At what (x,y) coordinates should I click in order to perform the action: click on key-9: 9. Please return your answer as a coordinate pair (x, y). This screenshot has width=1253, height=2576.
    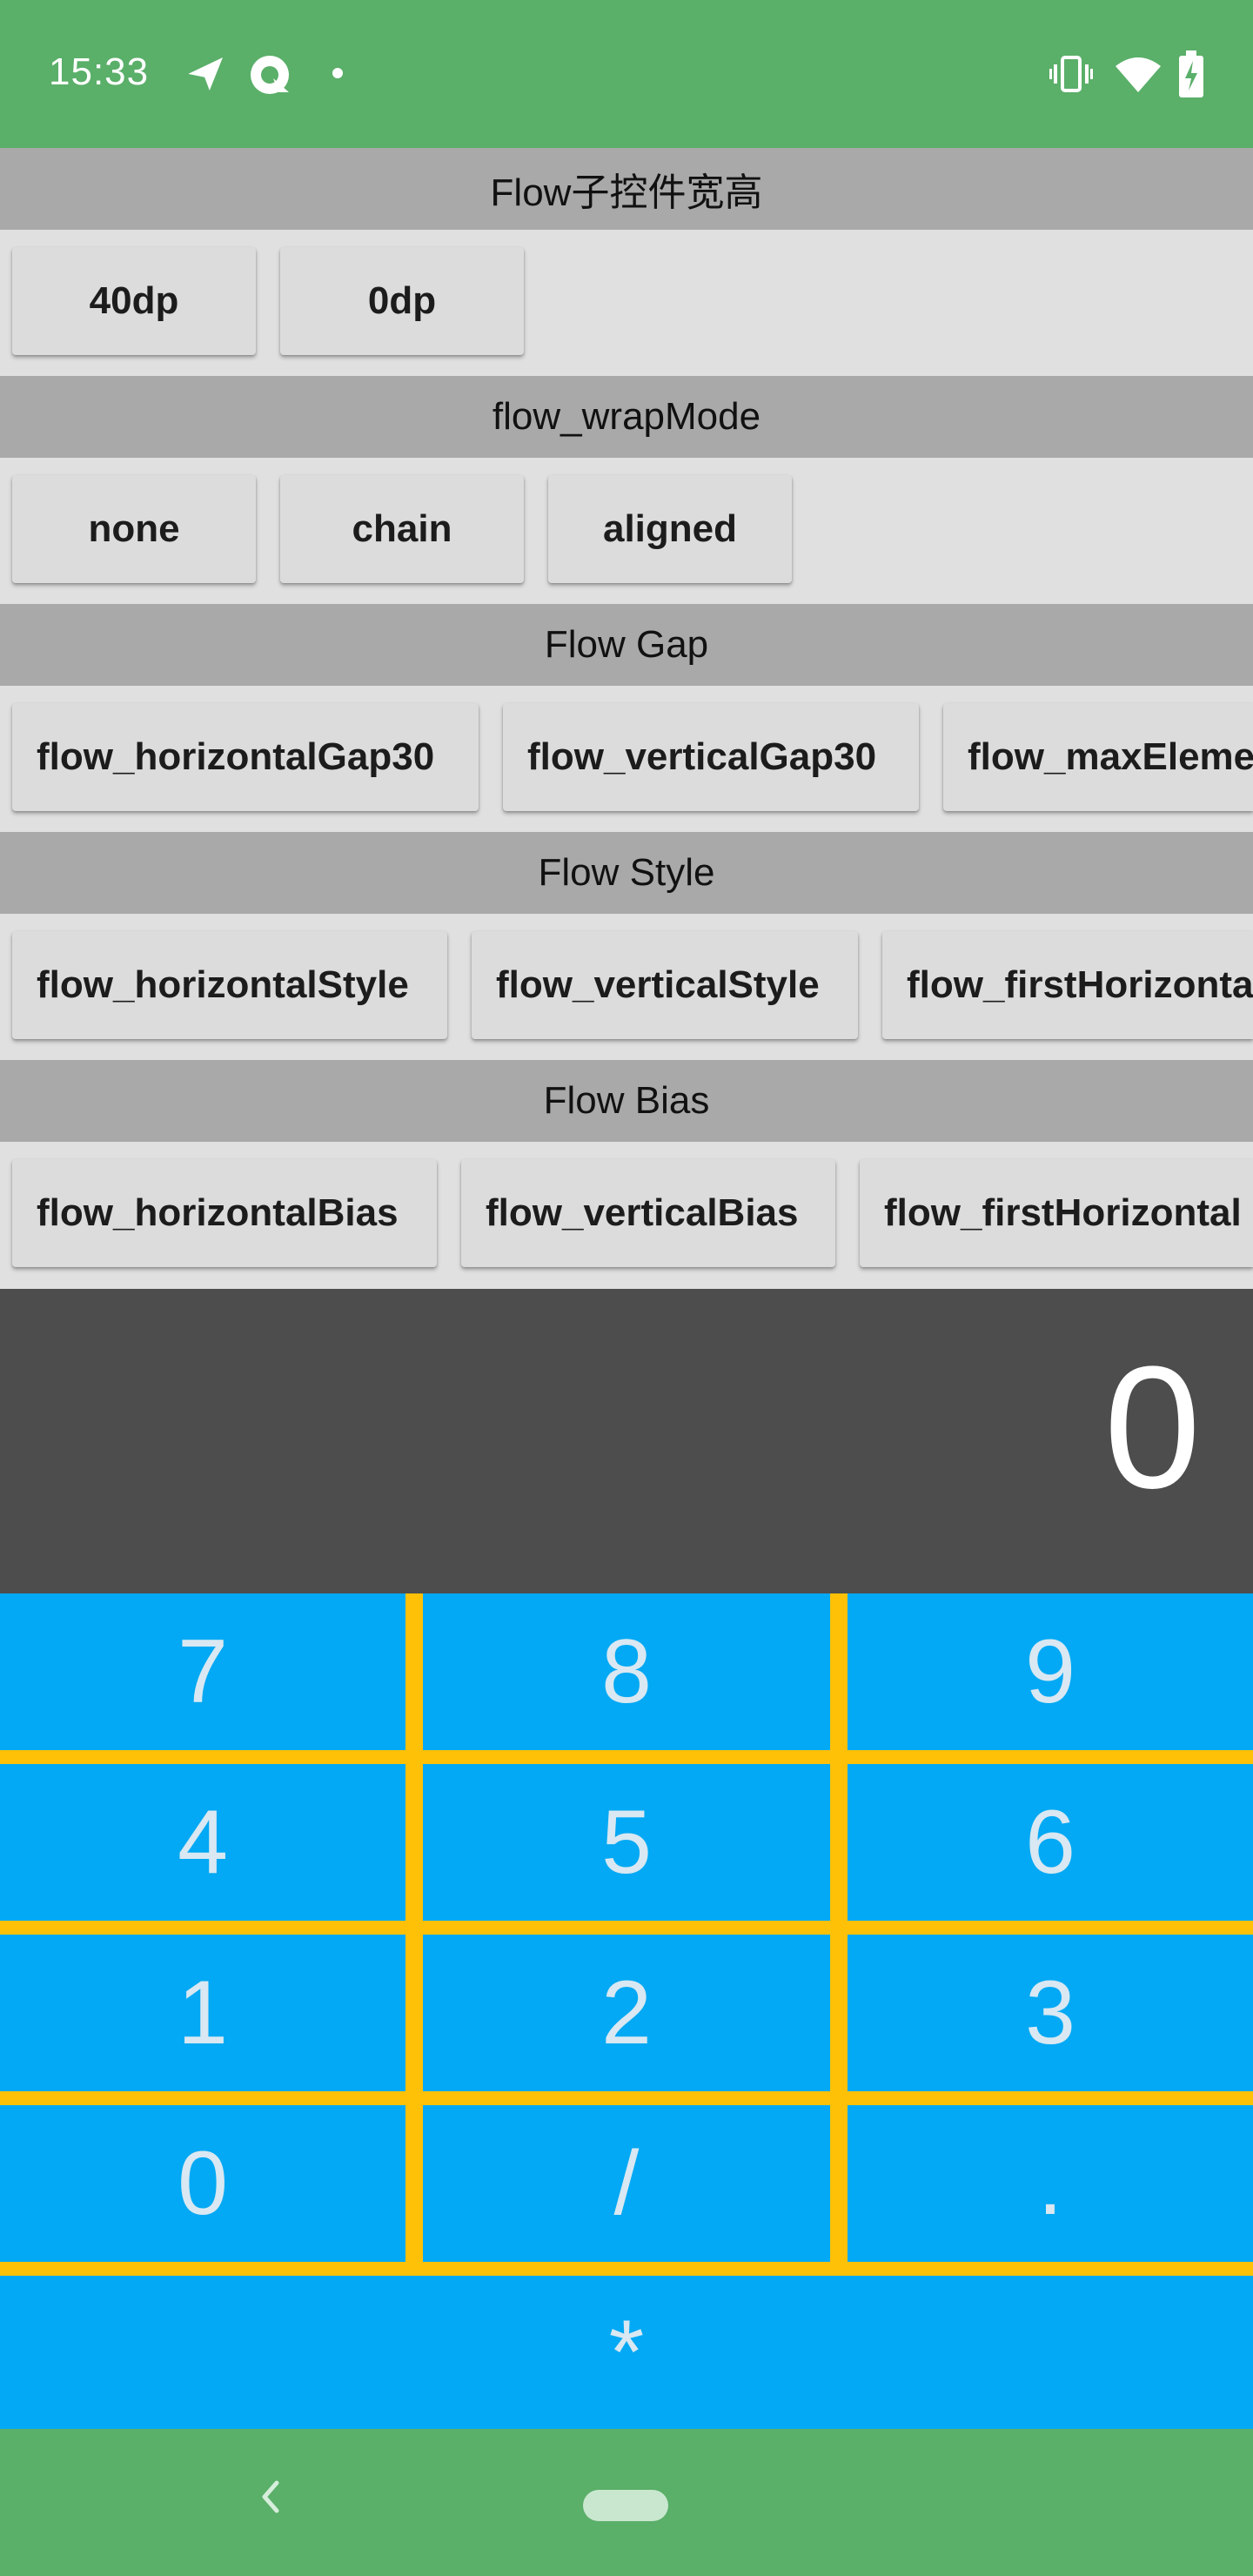
    Looking at the image, I should click on (1050, 1671).